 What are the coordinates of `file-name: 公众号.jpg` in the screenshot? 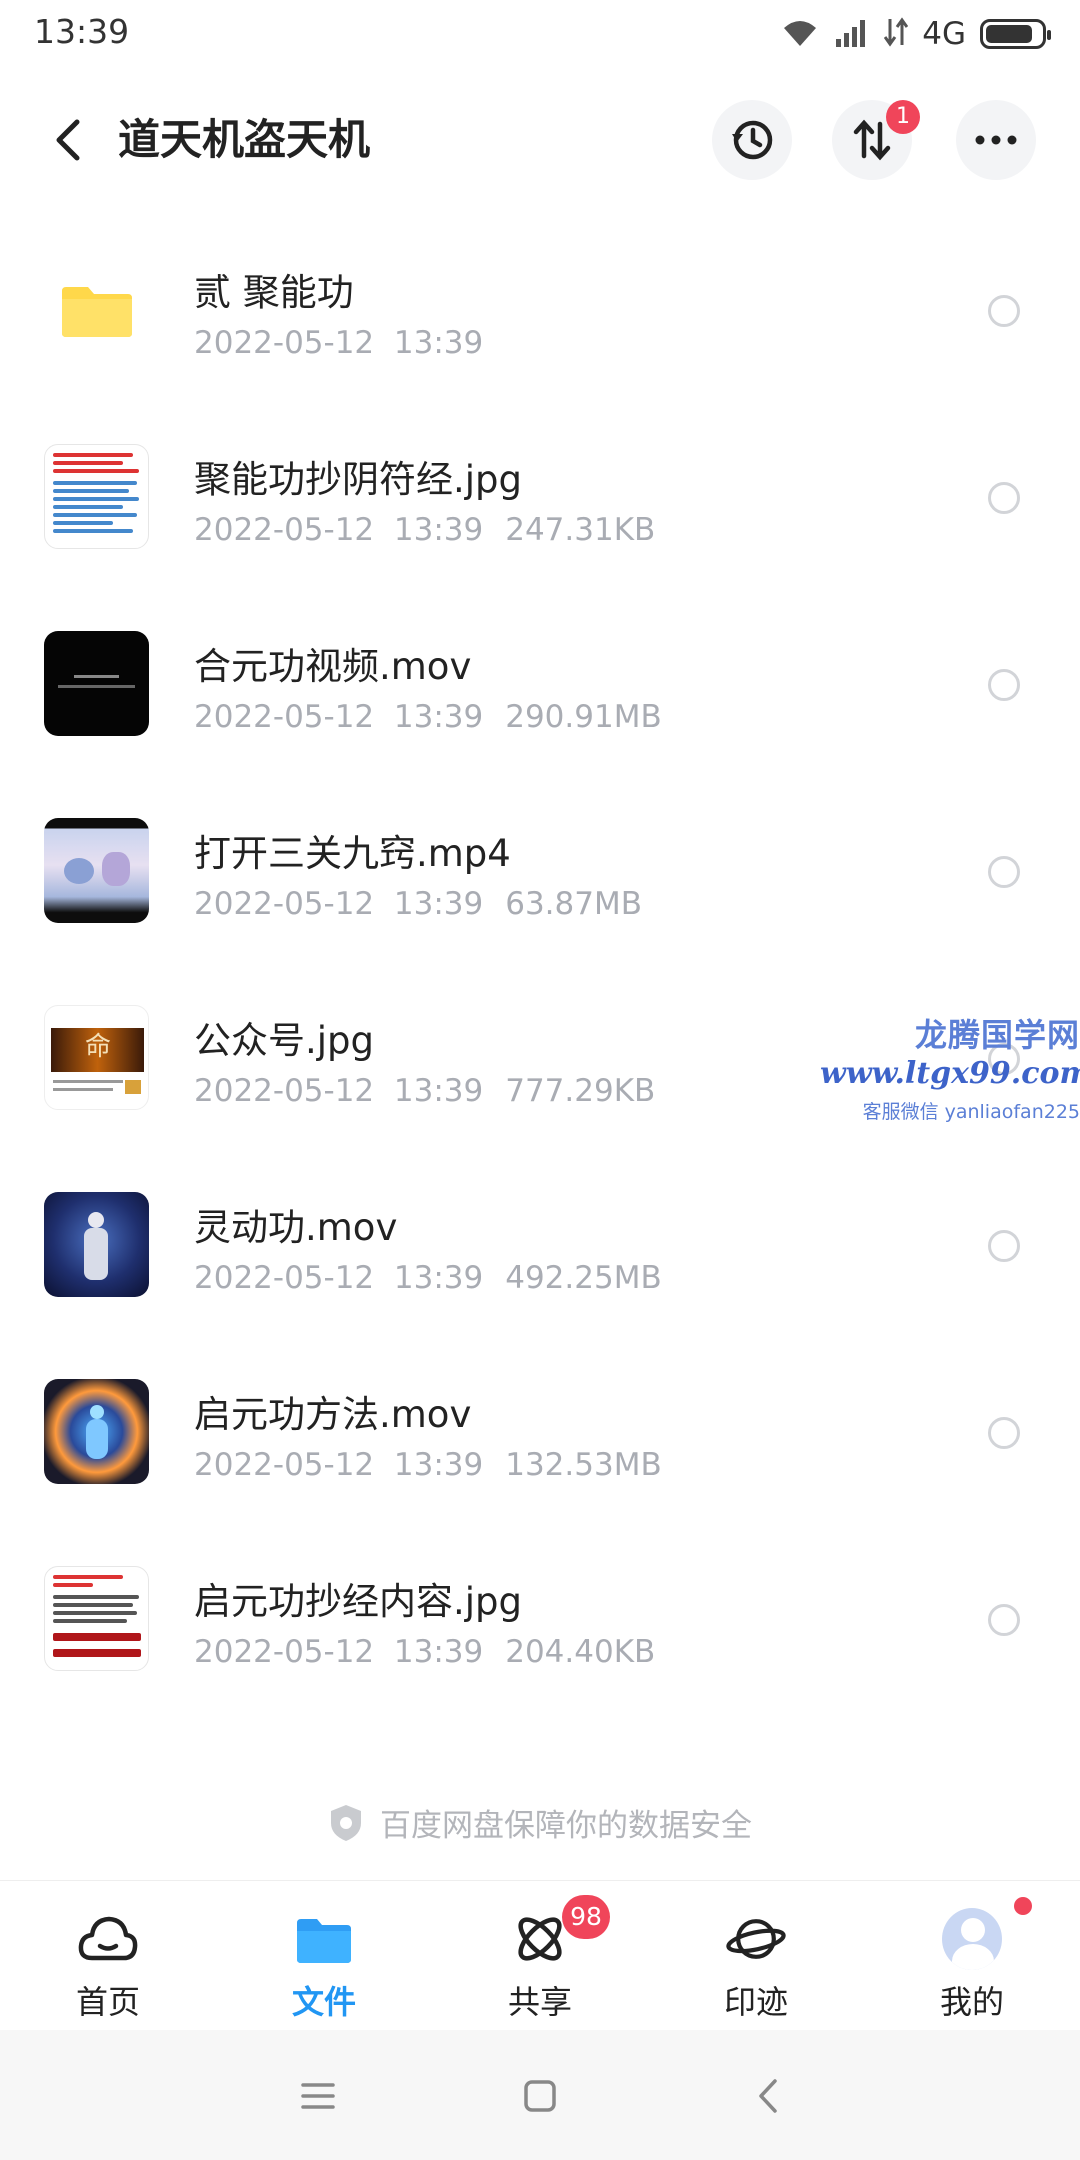 It's located at (284, 1040).